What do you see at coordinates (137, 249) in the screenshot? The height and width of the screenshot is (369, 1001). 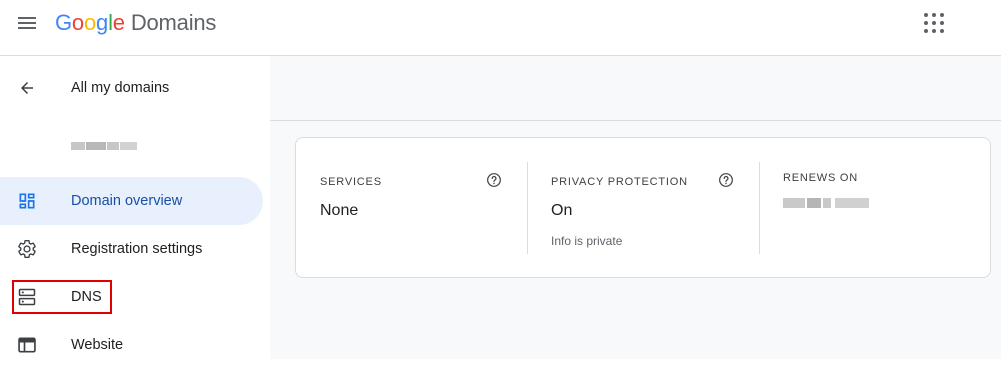 I see `nav-label: Registration settings` at bounding box center [137, 249].